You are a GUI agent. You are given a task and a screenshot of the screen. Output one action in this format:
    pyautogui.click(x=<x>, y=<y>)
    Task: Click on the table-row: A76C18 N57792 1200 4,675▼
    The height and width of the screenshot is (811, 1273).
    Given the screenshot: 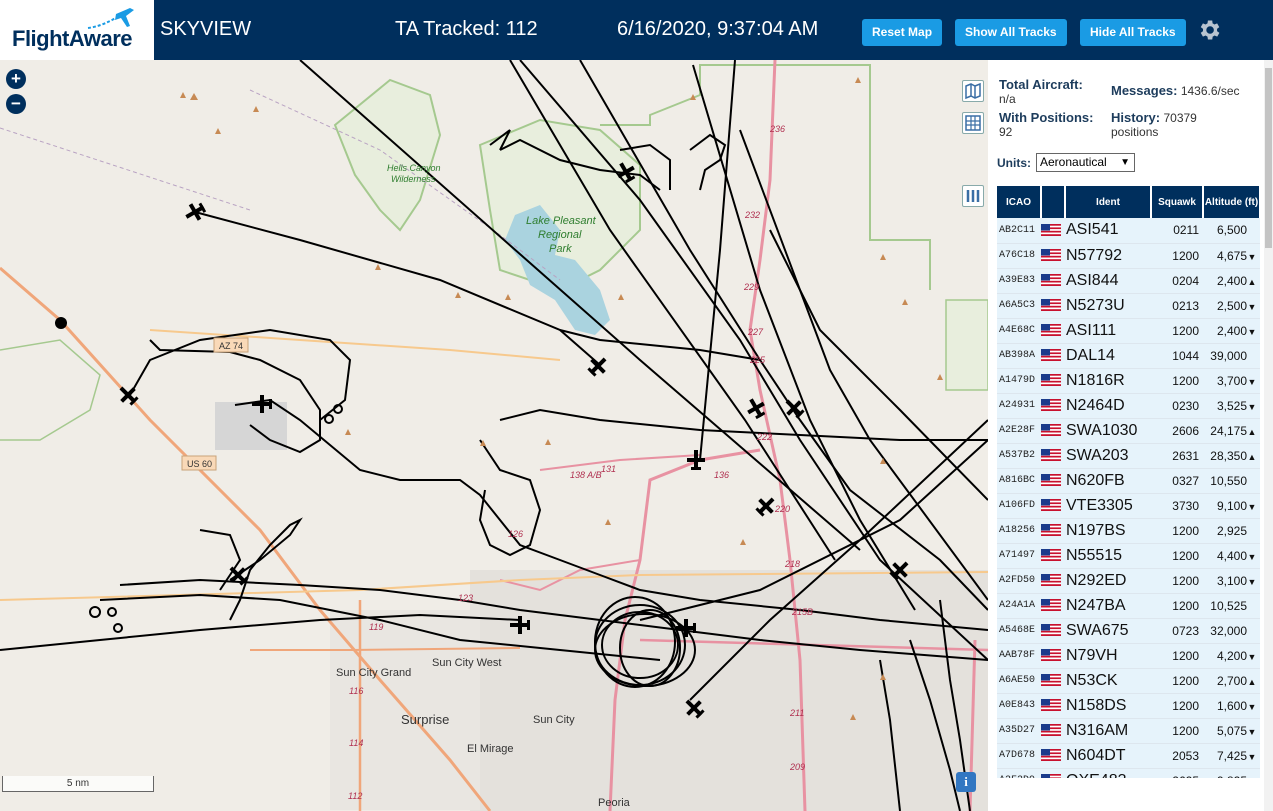 What is the action you would take?
    pyautogui.click(x=1128, y=256)
    